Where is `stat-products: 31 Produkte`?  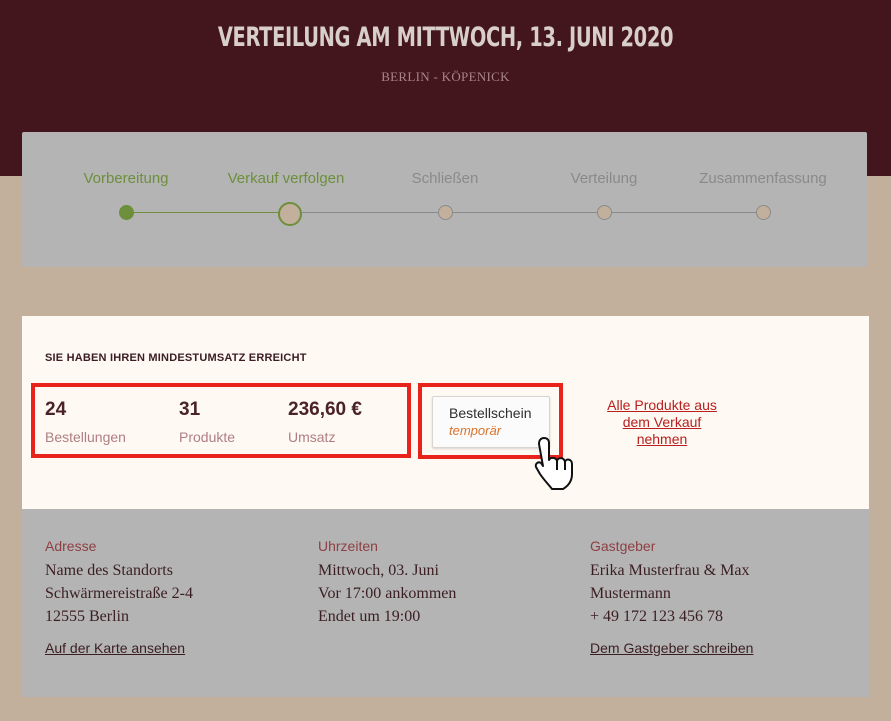 stat-products: 31 Produkte is located at coordinates (207, 422).